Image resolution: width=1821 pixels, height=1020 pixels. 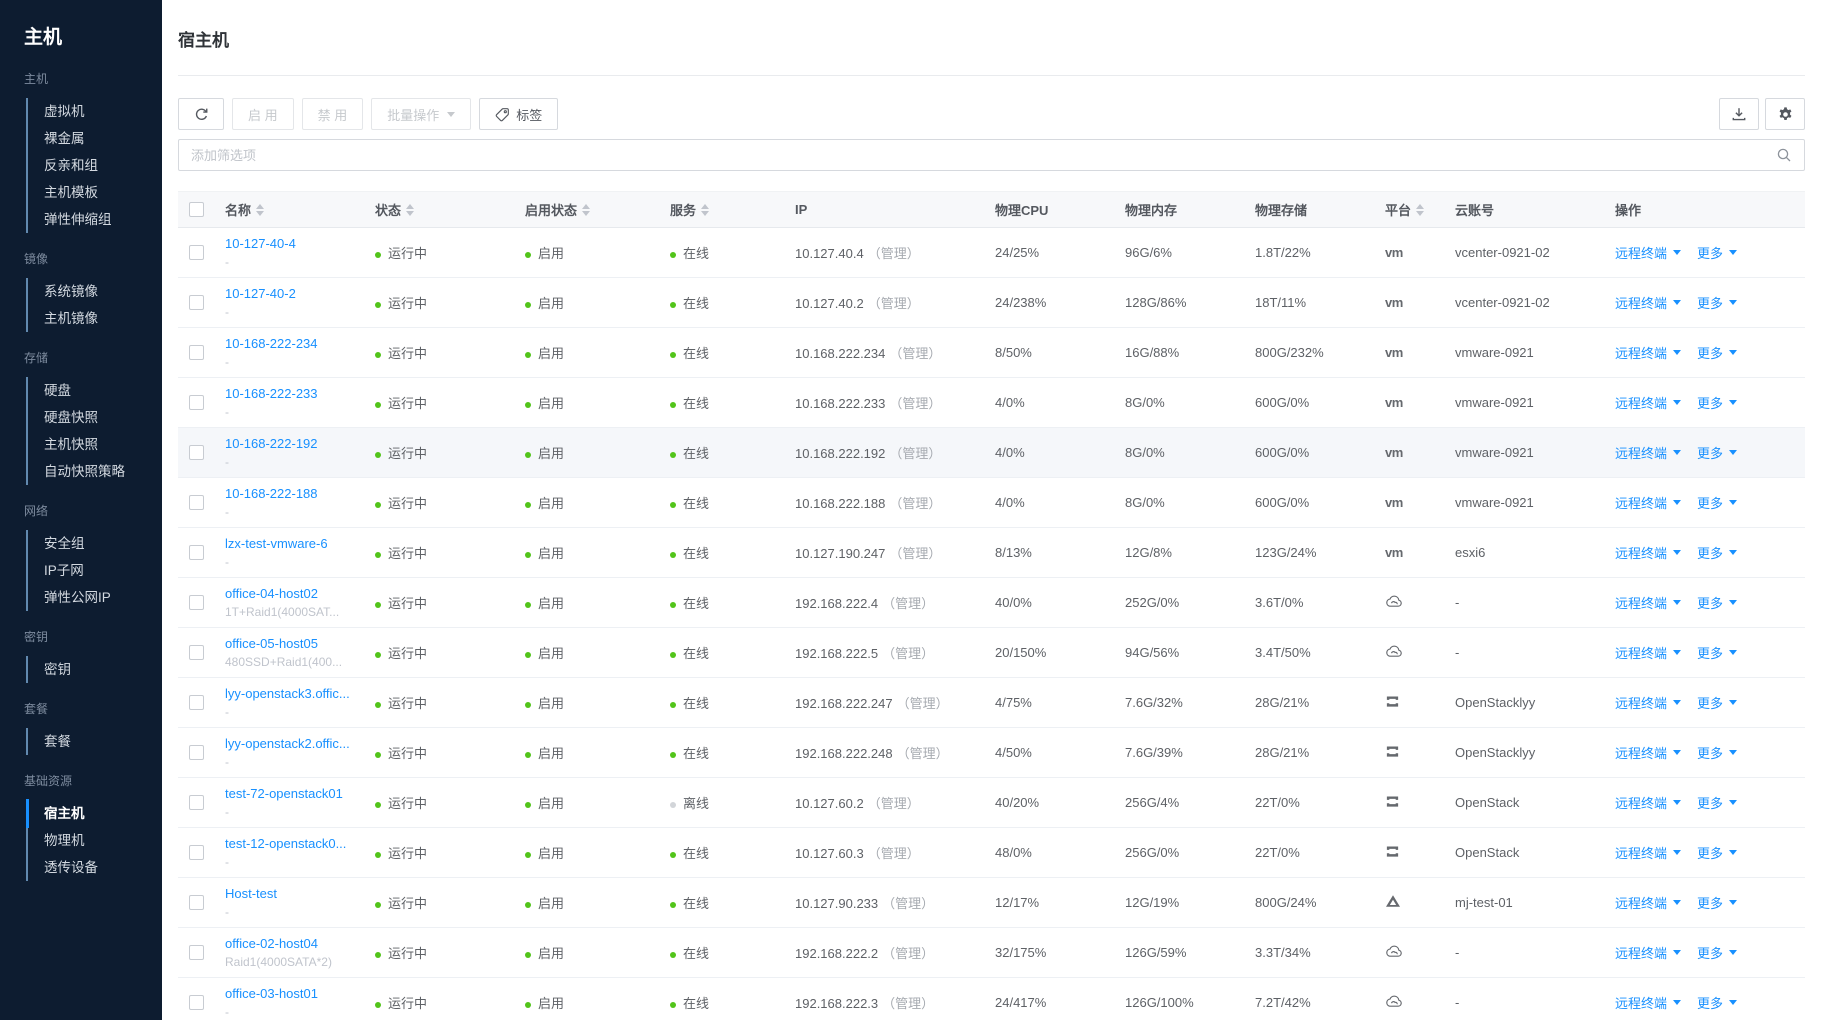 I want to click on sidebar-item: 主机镜像, so click(x=95, y=318).